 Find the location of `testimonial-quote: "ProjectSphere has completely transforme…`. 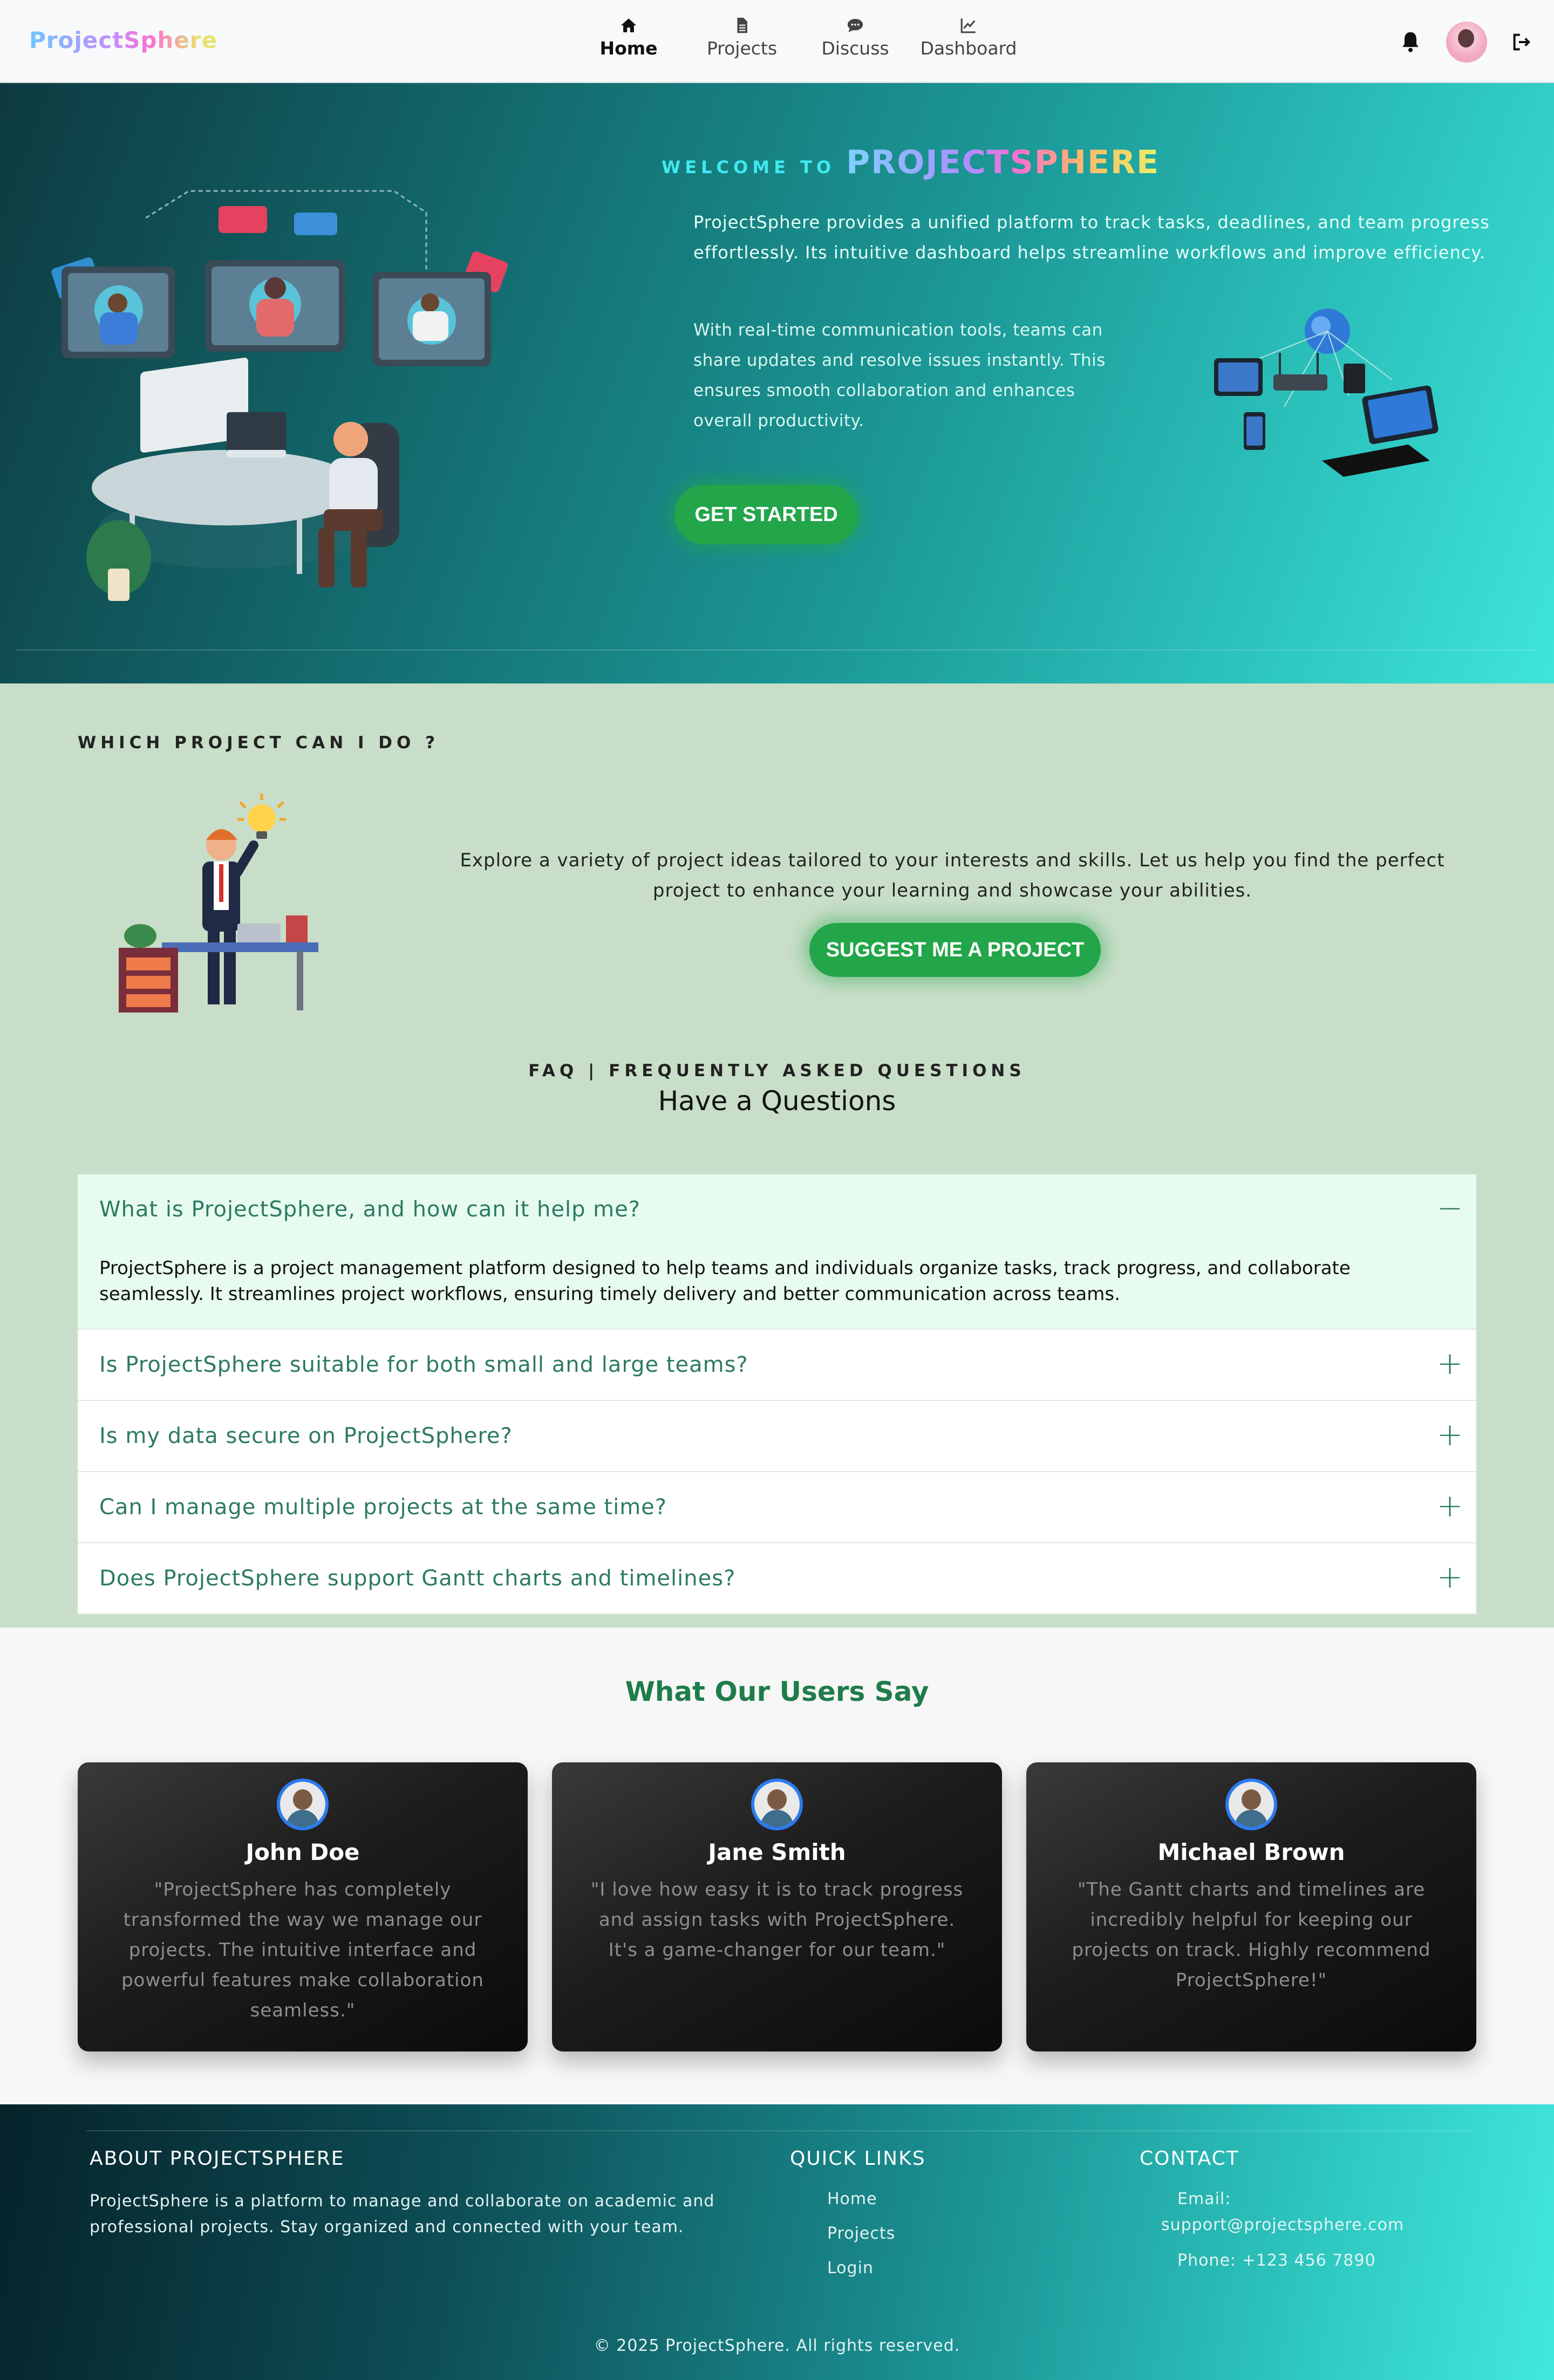

testimonial-quote: "ProjectSphere has completely transforme… is located at coordinates (302, 1950).